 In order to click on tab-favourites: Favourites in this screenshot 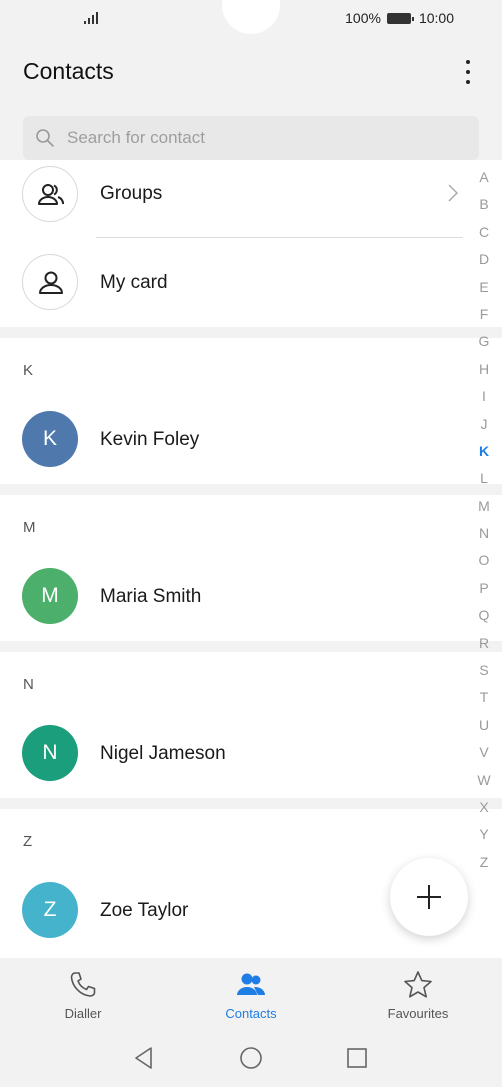, I will do `click(418, 995)`.